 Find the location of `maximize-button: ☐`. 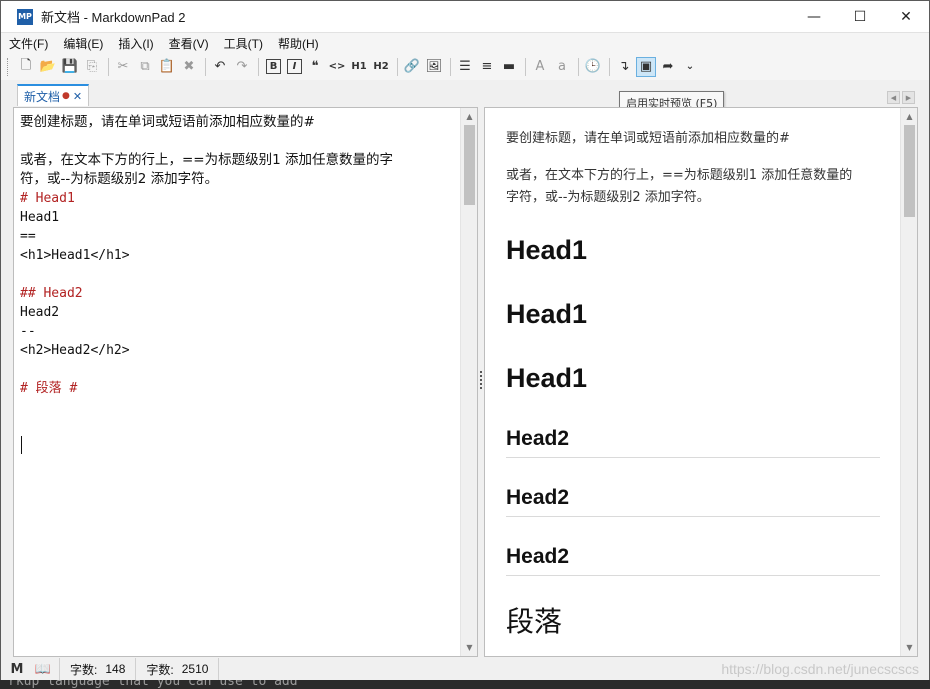

maximize-button: ☐ is located at coordinates (860, 17).